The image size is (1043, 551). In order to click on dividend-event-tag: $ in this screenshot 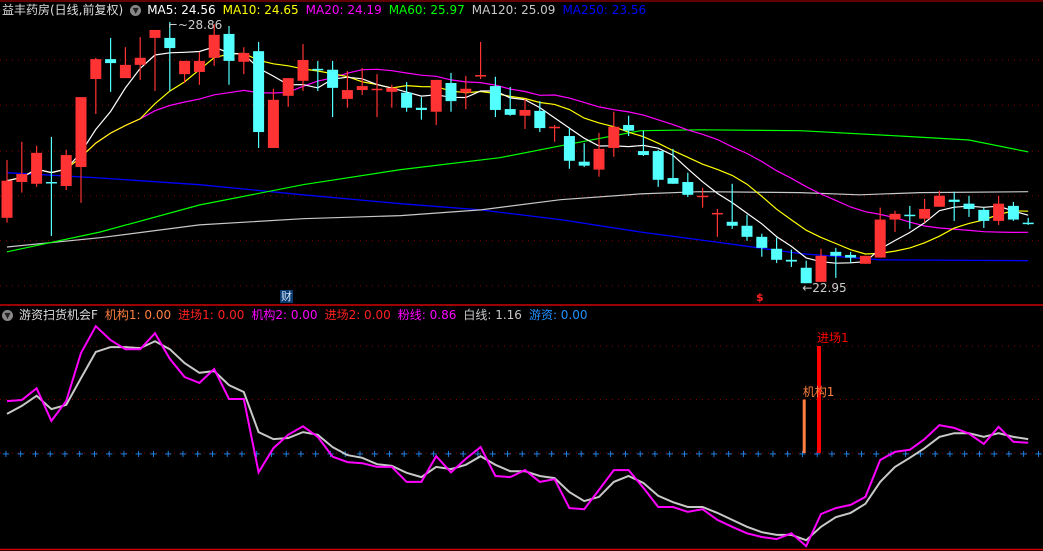, I will do `click(760, 298)`.